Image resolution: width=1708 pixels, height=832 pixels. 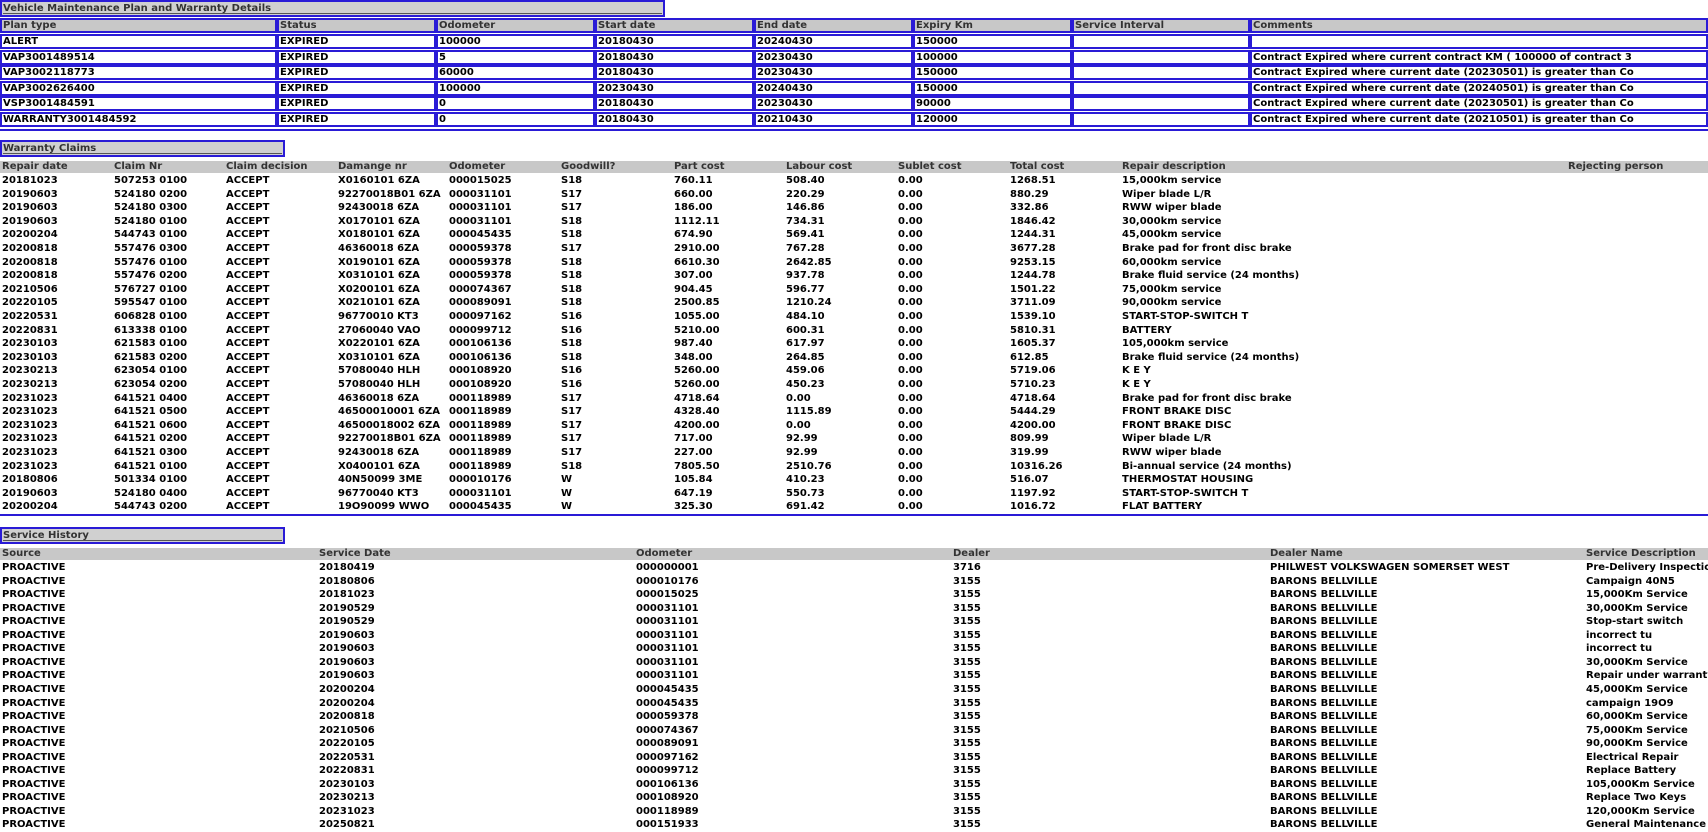 What do you see at coordinates (805, 248) in the screenshot?
I see `claims-cell: 767.28` at bounding box center [805, 248].